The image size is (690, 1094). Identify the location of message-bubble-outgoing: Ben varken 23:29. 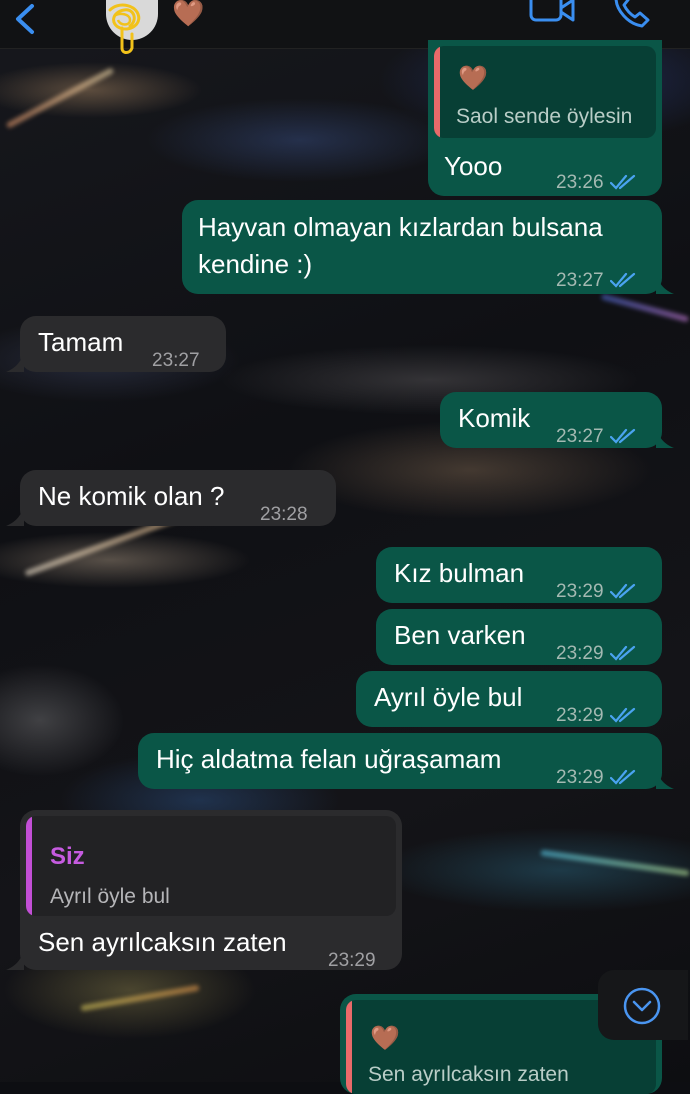
(519, 637).